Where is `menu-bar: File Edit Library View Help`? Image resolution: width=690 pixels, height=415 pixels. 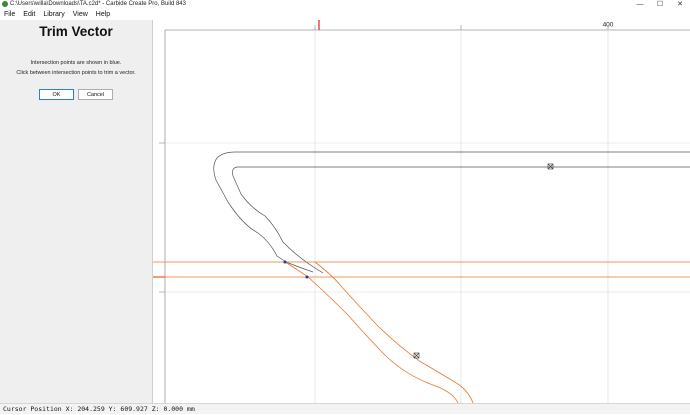 menu-bar: File Edit Library View Help is located at coordinates (345, 14).